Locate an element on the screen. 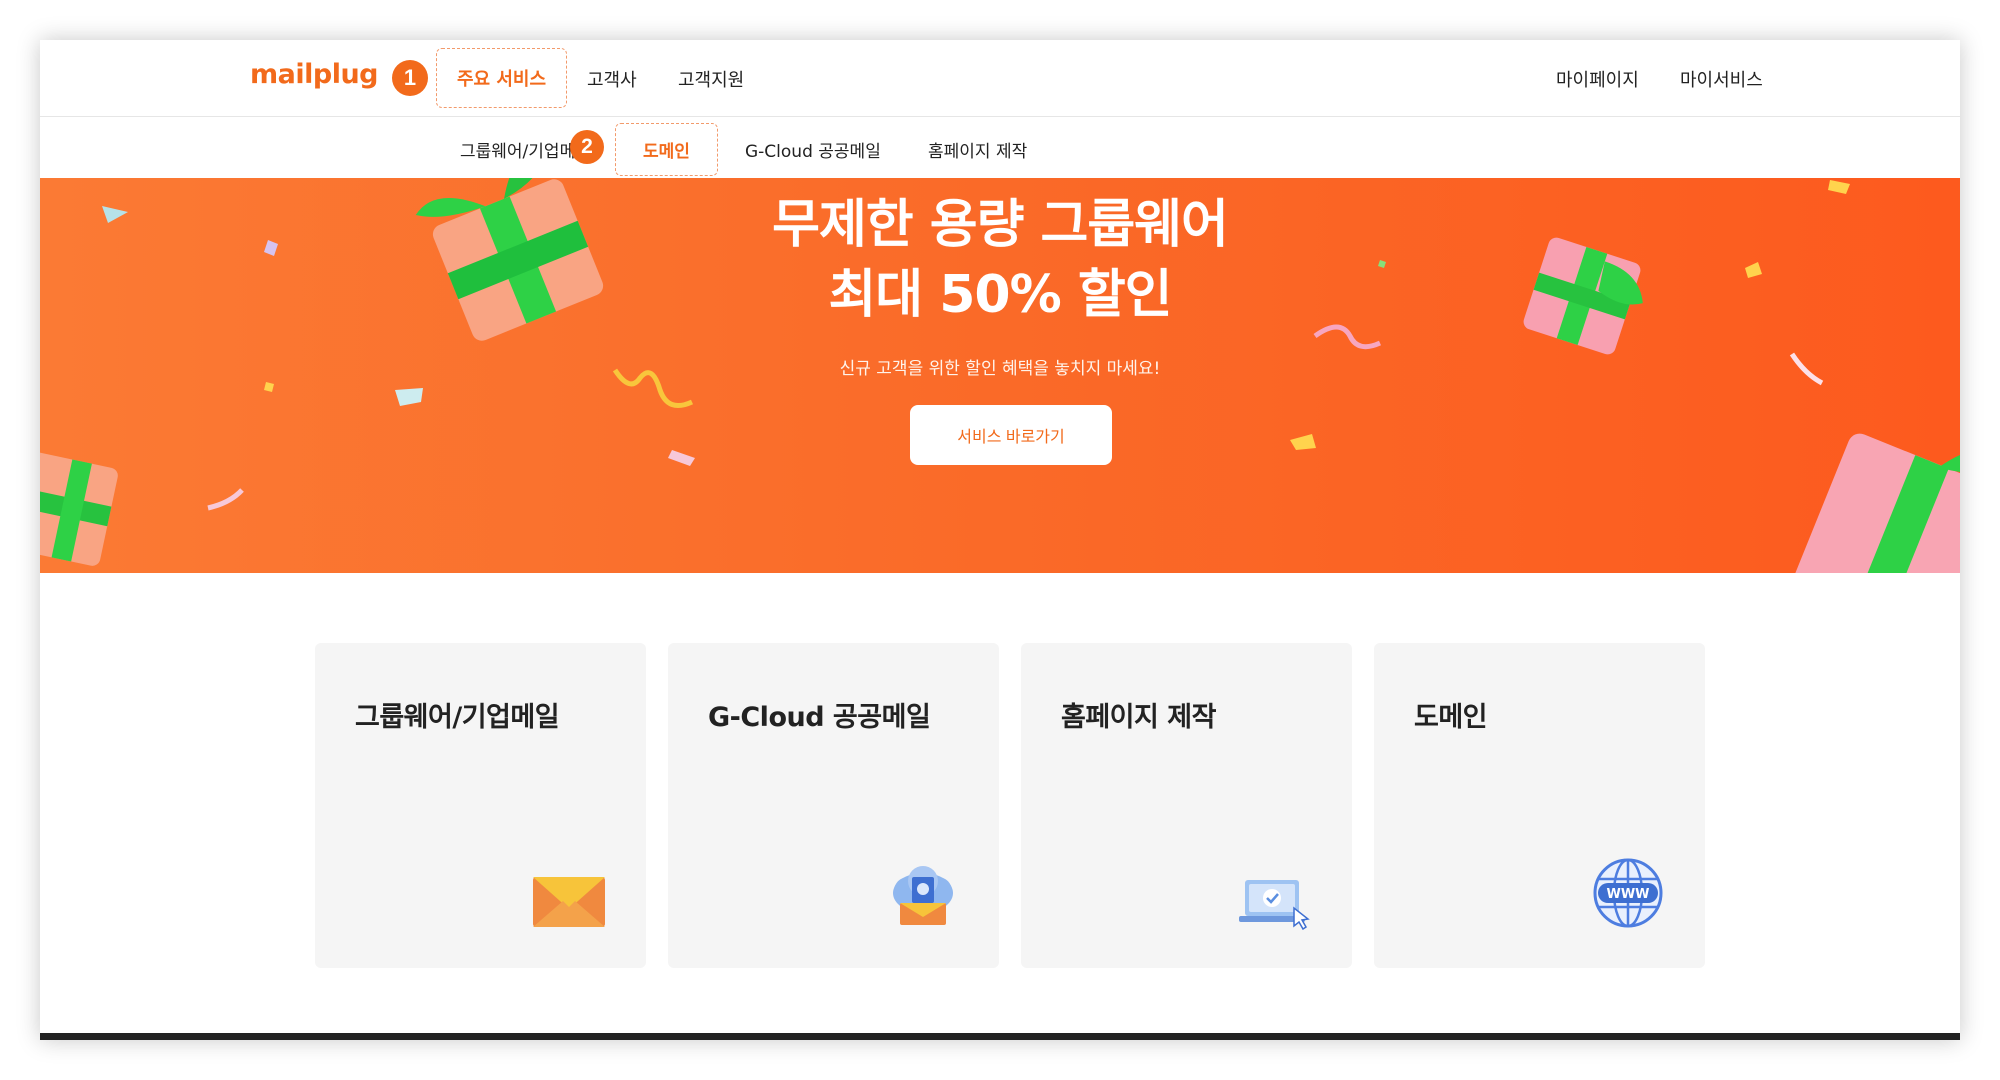 This screenshot has height=1080, width=2000. laptop-icon is located at coordinates (1274, 905).